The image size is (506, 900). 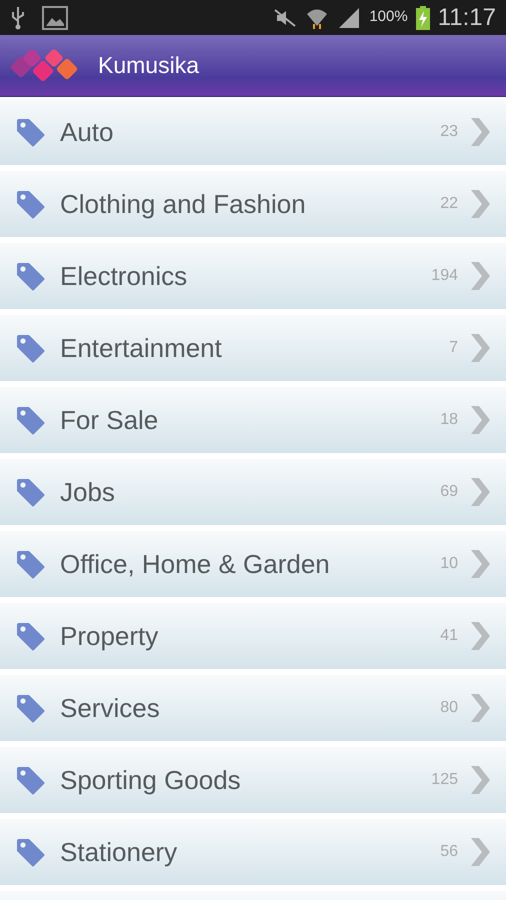 I want to click on item-count: 23, so click(x=449, y=132).